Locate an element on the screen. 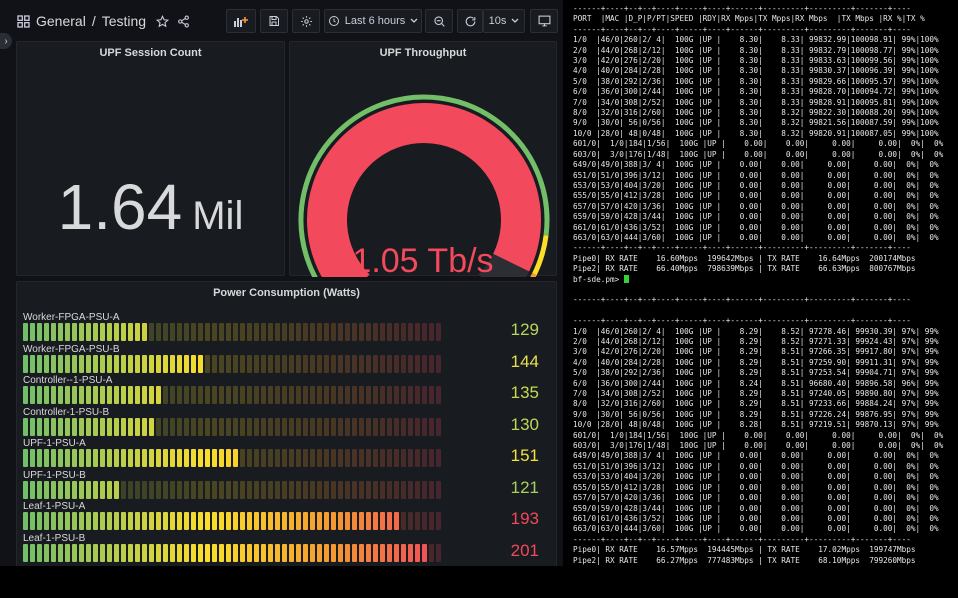 This screenshot has width=958, height=598. settings-button is located at coordinates (306, 21).